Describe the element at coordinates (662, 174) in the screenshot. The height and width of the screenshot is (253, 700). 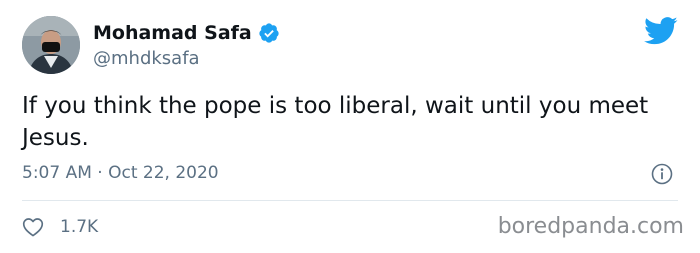
I see `info-icon` at that location.